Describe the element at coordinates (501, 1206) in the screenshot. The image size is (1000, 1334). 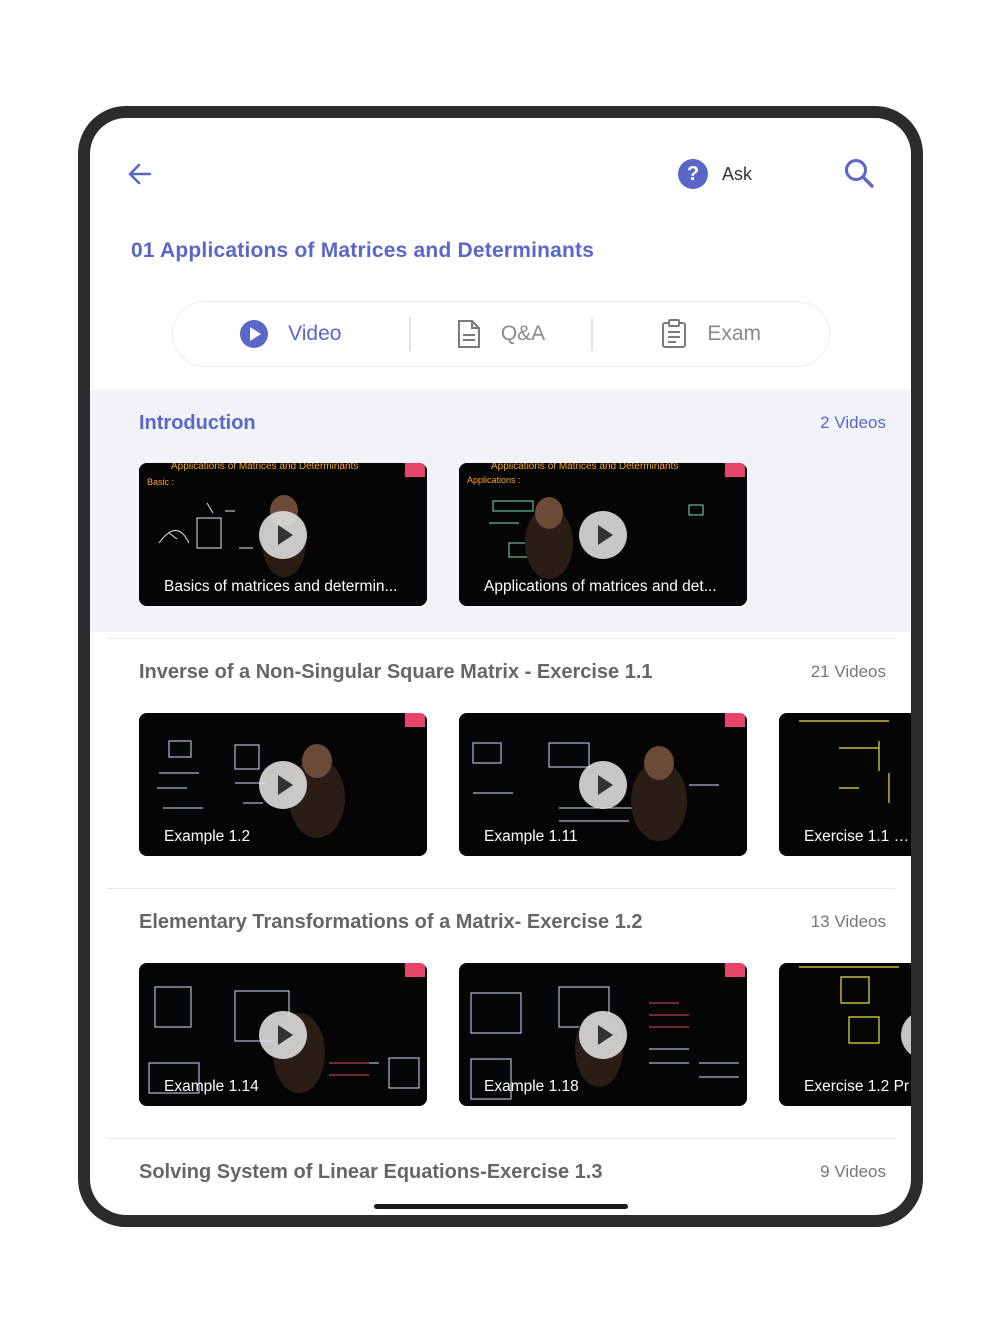
I see `home-indicator` at that location.